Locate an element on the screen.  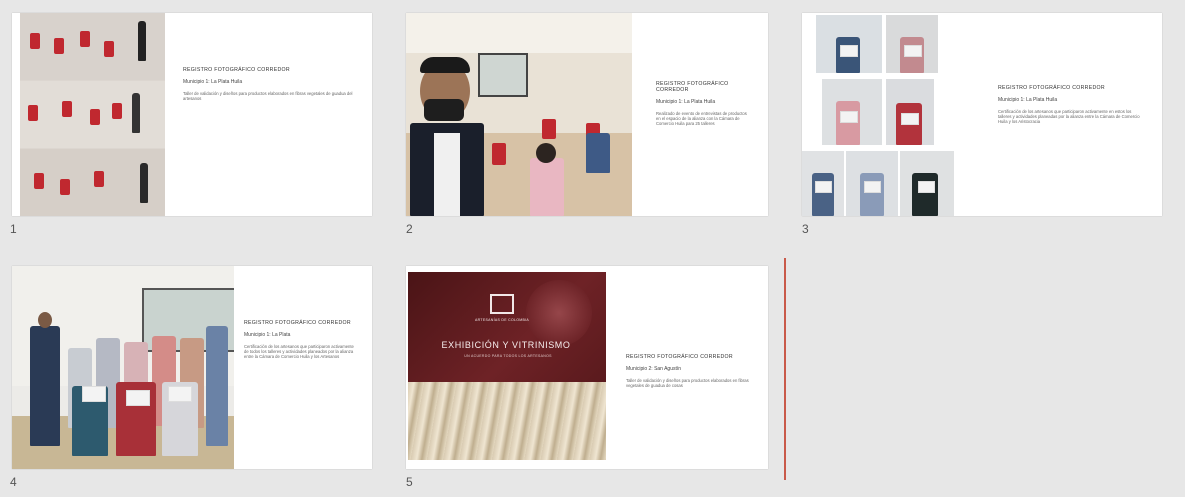
slide-2-photo is located at coordinates (519, 114).